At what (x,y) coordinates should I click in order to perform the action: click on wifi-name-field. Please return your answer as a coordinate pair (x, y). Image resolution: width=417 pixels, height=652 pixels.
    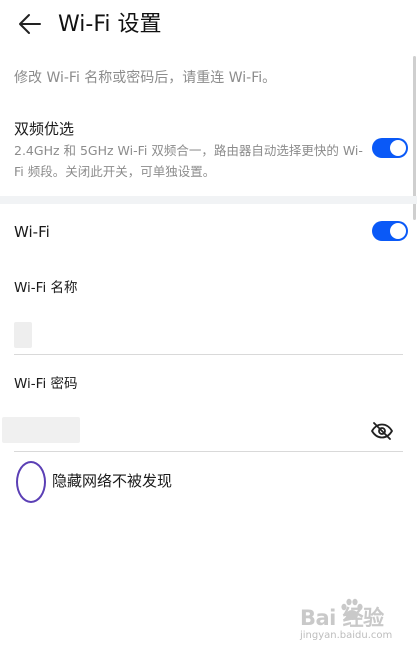
    Looking at the image, I should click on (208, 334).